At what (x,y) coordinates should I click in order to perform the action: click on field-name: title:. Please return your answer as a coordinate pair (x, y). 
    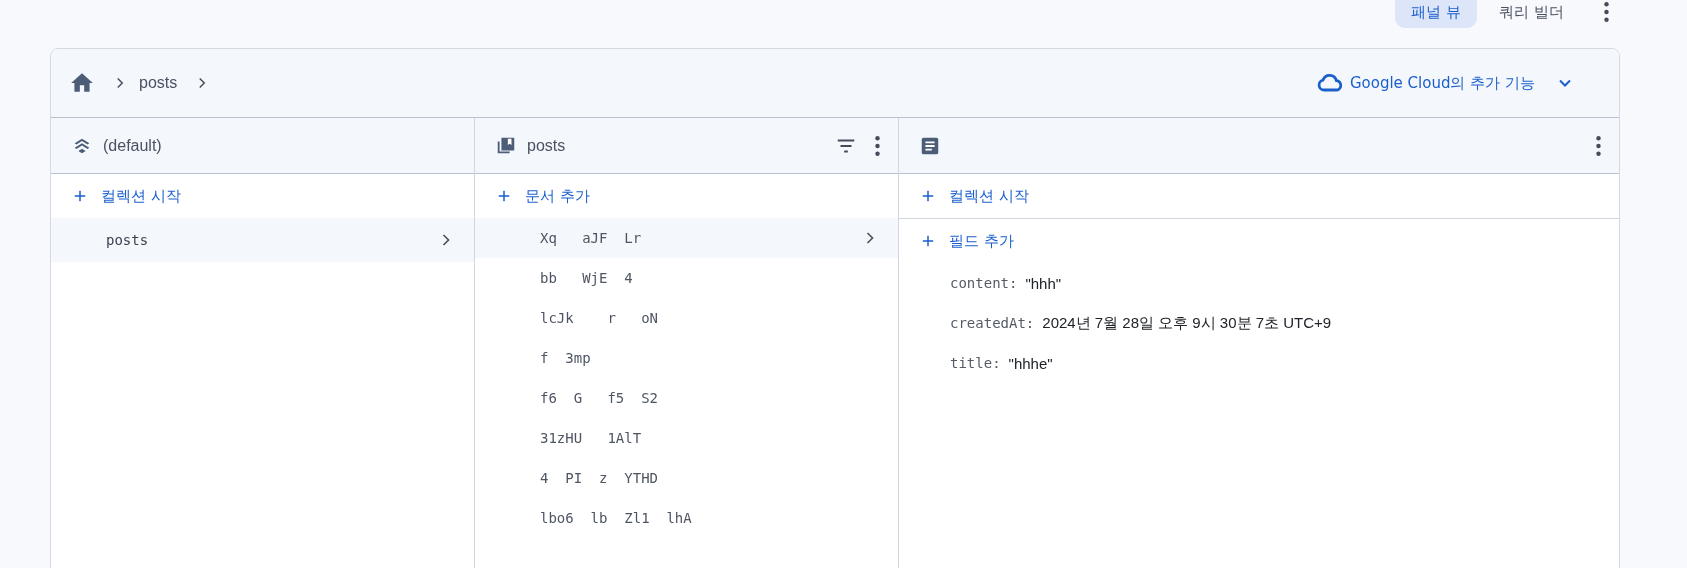
    Looking at the image, I should click on (975, 363).